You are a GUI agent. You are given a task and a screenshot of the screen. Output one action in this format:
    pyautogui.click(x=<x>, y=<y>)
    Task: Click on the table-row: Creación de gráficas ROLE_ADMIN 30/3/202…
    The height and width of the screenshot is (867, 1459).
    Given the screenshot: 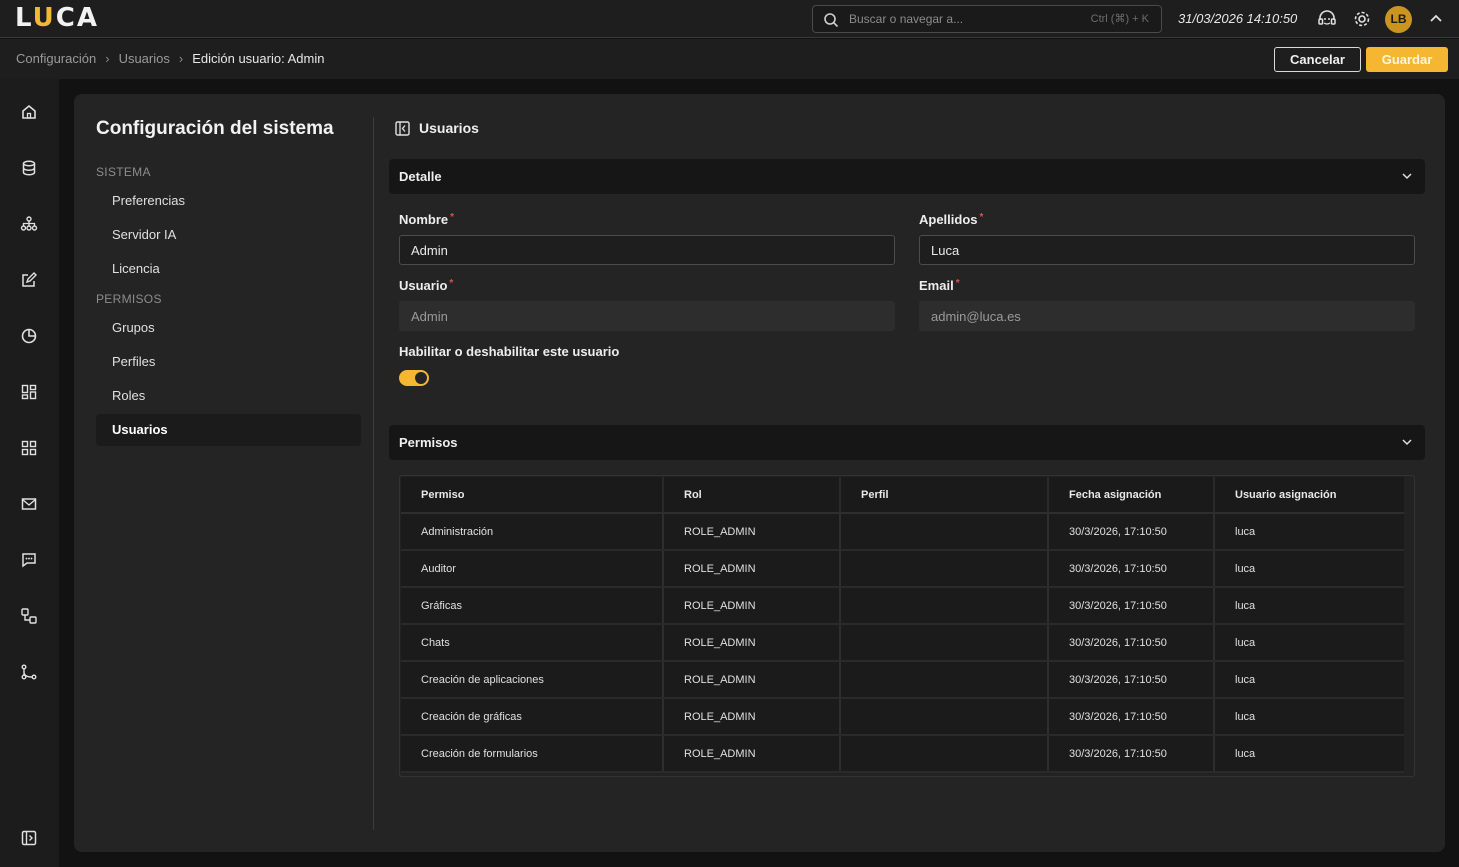 What is the action you would take?
    pyautogui.click(x=902, y=717)
    